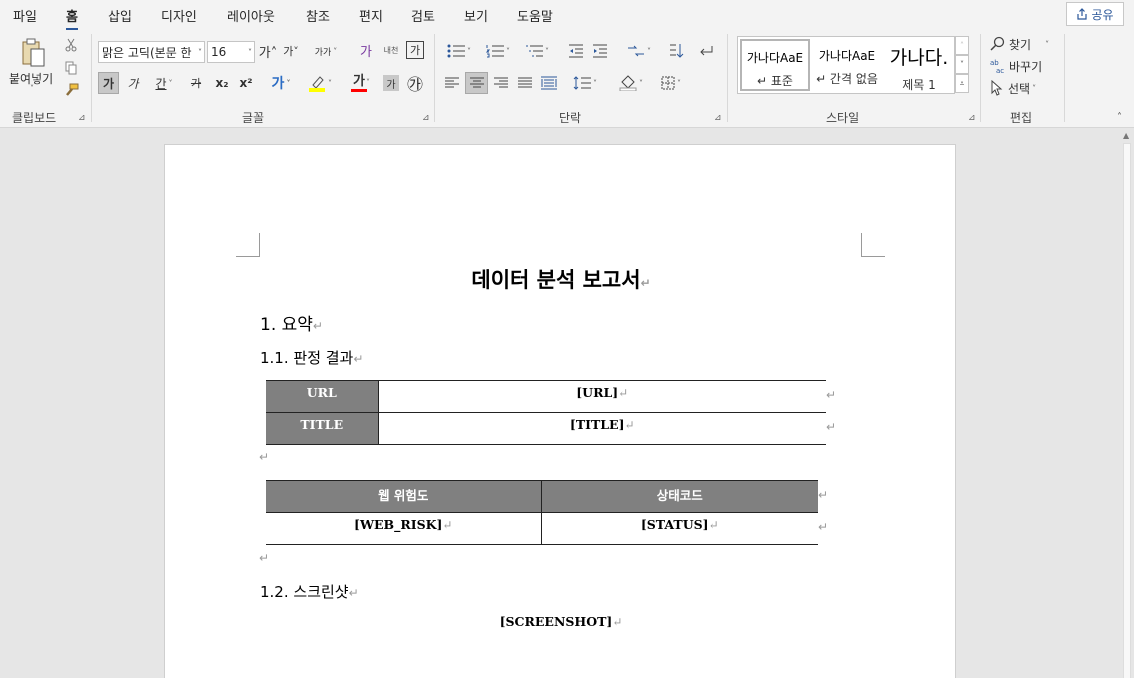 Image resolution: width=1134 pixels, height=678 pixels. I want to click on share-button: 공유, so click(1095, 14).